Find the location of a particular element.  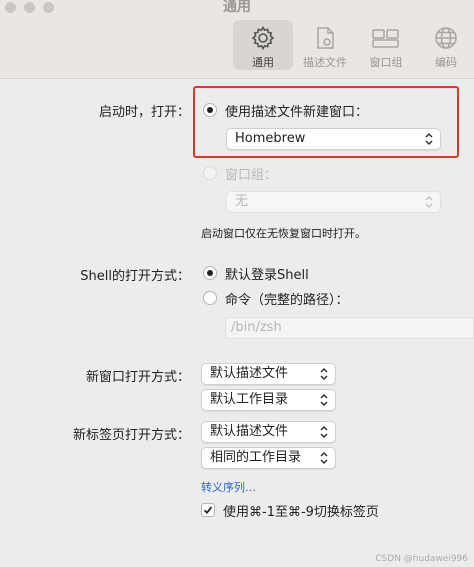

new-window-profile-value: 默认描述文件 is located at coordinates (249, 373).